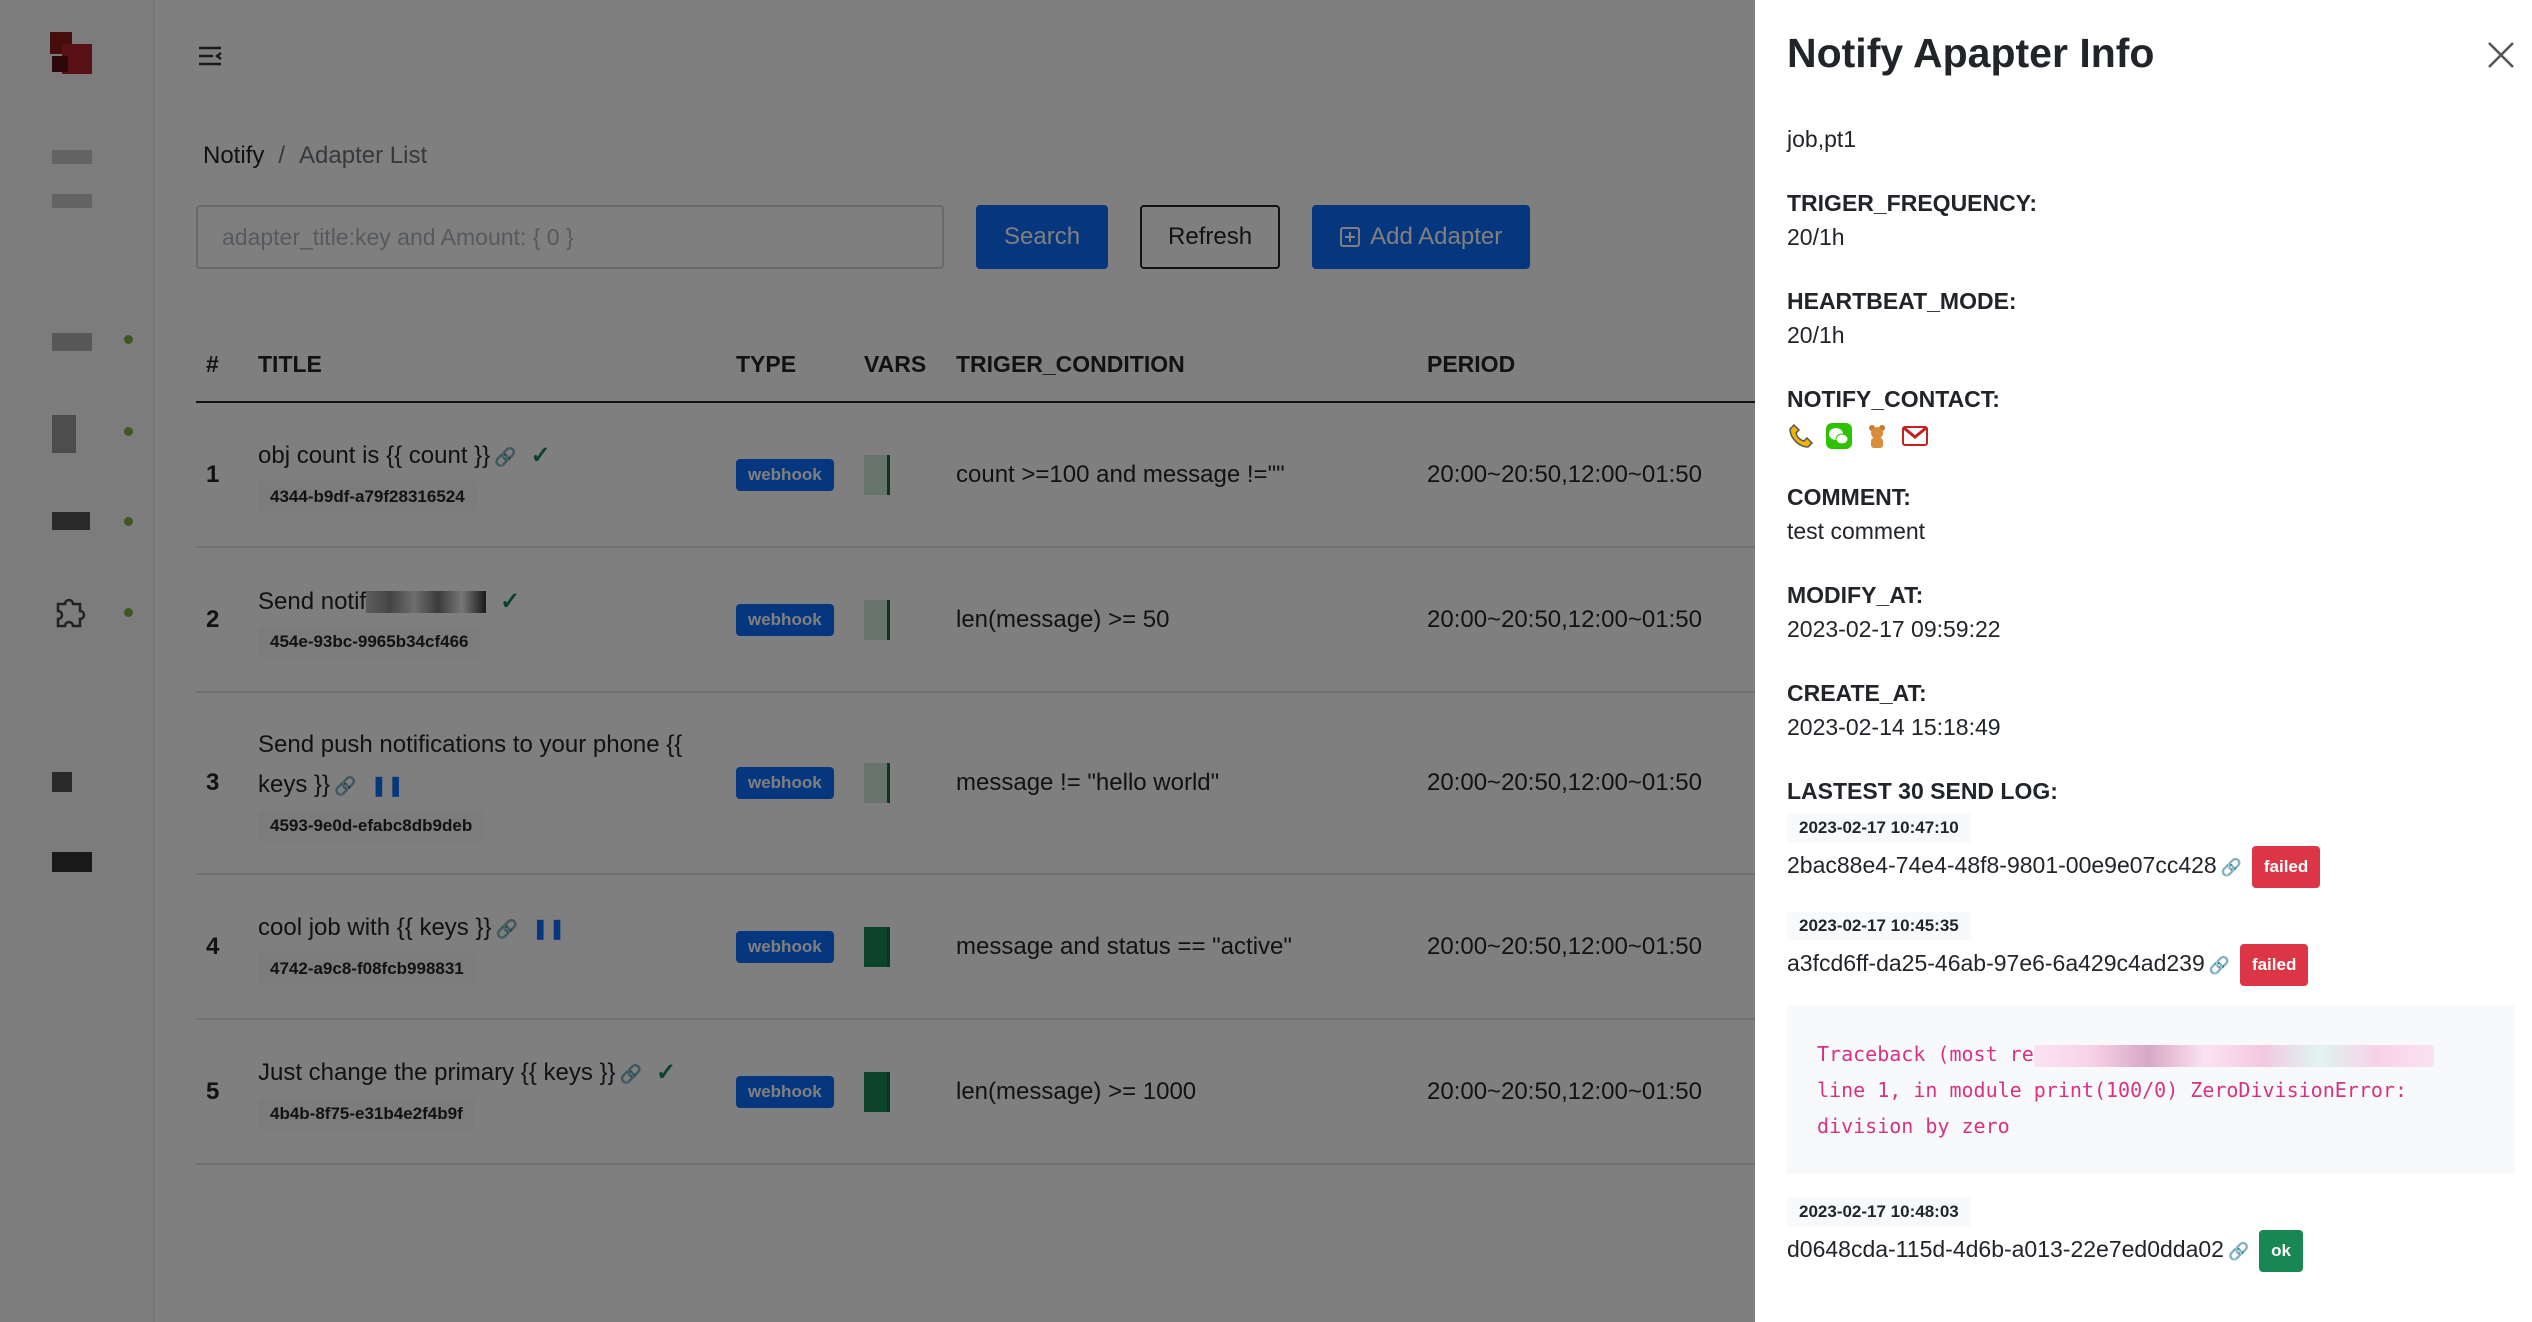 Image resolution: width=2532 pixels, height=1322 pixels. Describe the element at coordinates (2281, 1251) in the screenshot. I see `status-badge: ok` at that location.